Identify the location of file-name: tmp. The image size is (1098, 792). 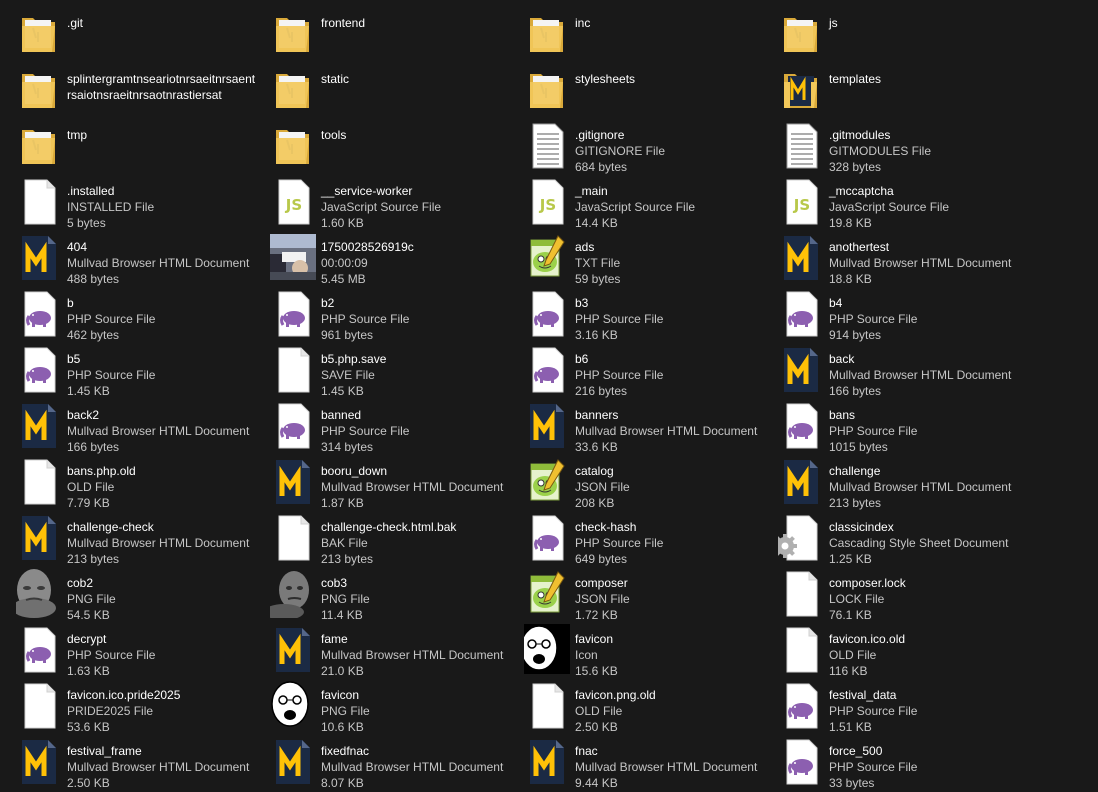
(77, 135).